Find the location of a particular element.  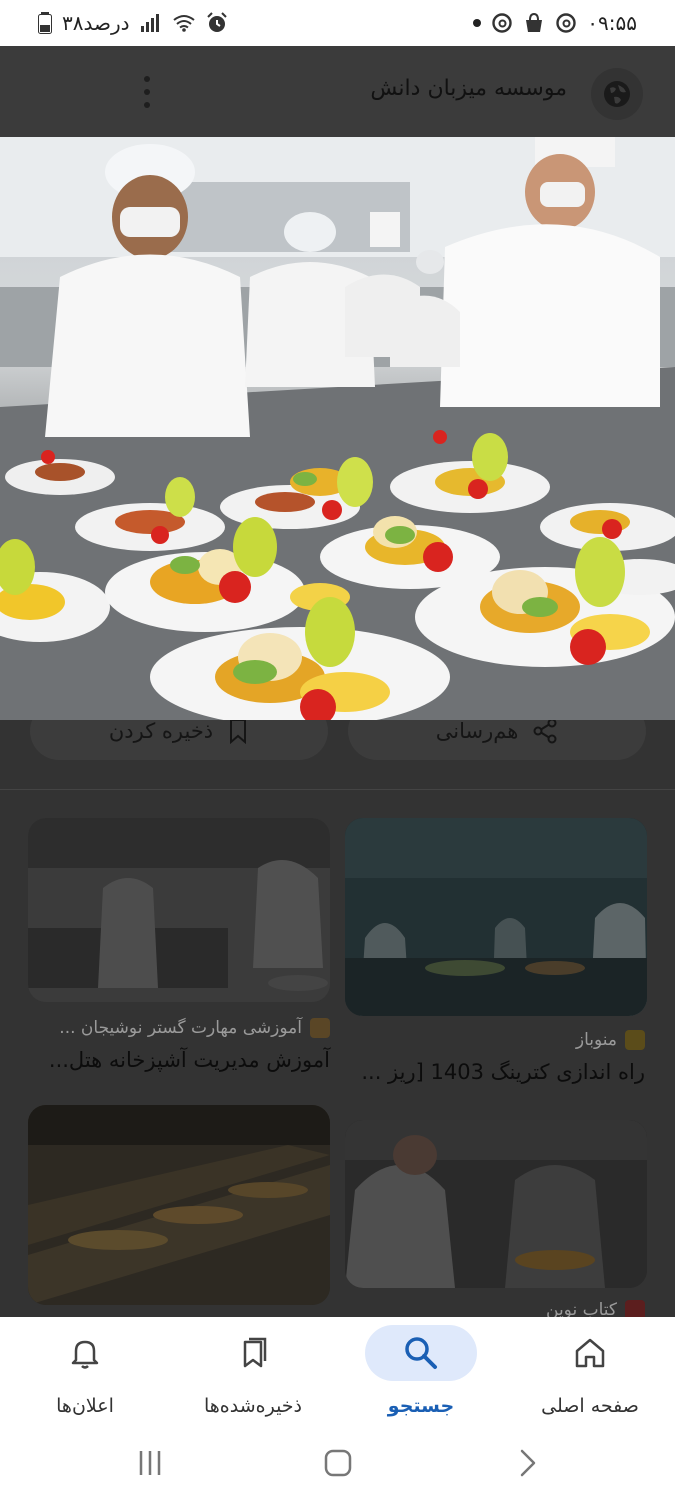

share-button: هم‌رسانی is located at coordinates (497, 740).